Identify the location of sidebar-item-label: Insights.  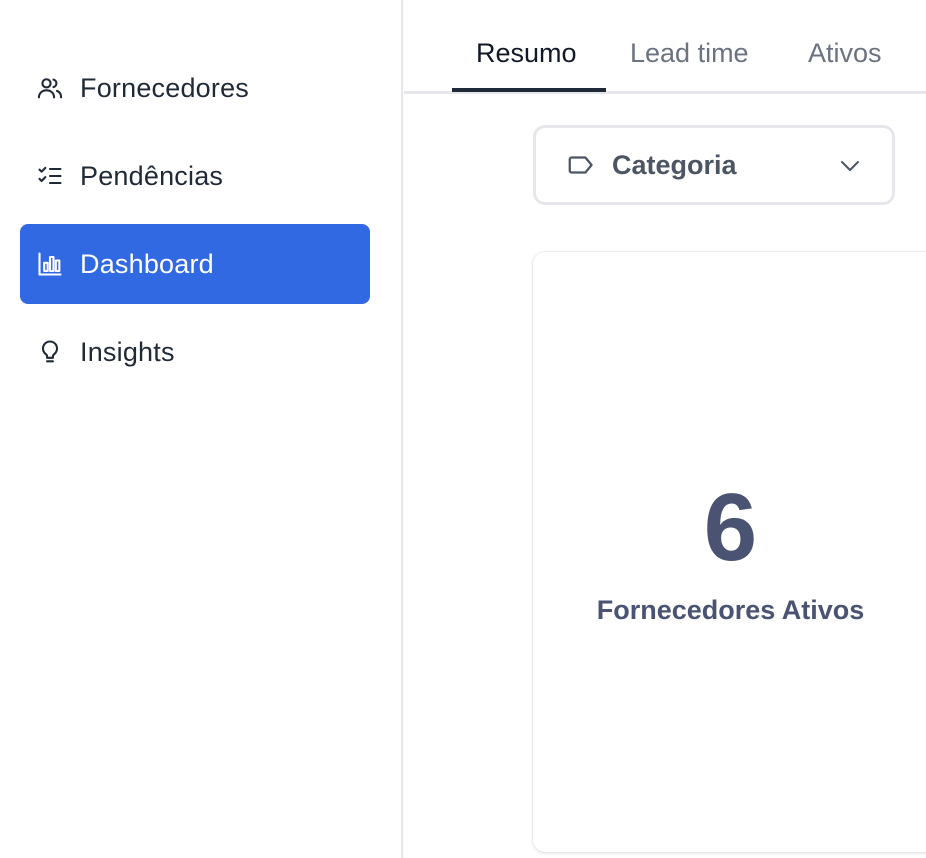
(127, 351).